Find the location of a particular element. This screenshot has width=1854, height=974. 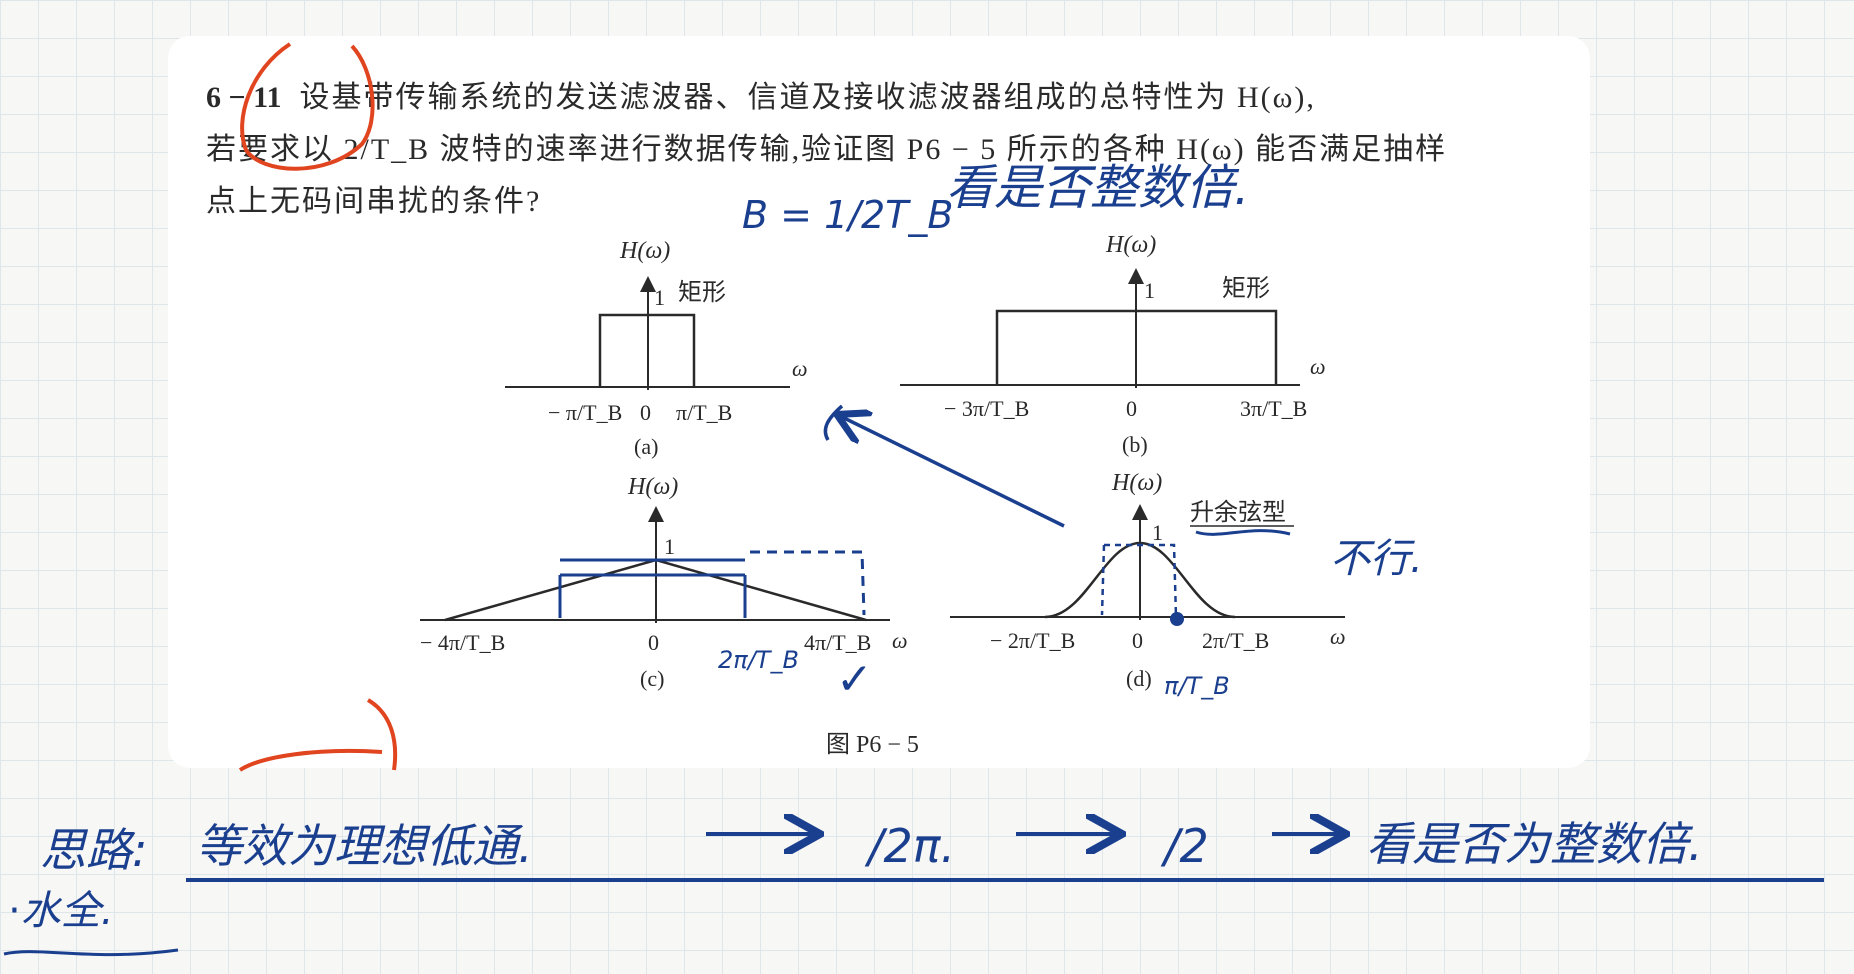

red-circle-question-number is located at coordinates (307, 106).